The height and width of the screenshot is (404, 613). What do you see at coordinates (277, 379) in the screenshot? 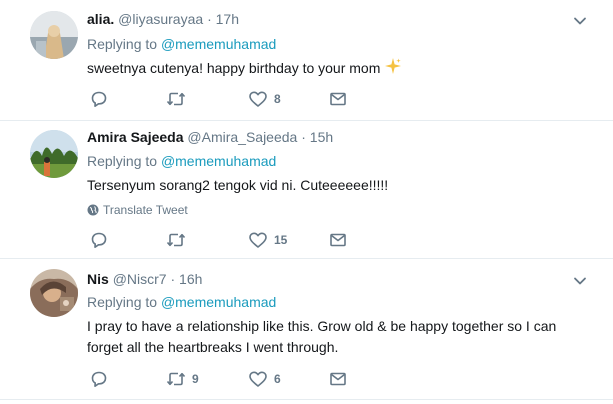
I see `like-count: 6` at bounding box center [277, 379].